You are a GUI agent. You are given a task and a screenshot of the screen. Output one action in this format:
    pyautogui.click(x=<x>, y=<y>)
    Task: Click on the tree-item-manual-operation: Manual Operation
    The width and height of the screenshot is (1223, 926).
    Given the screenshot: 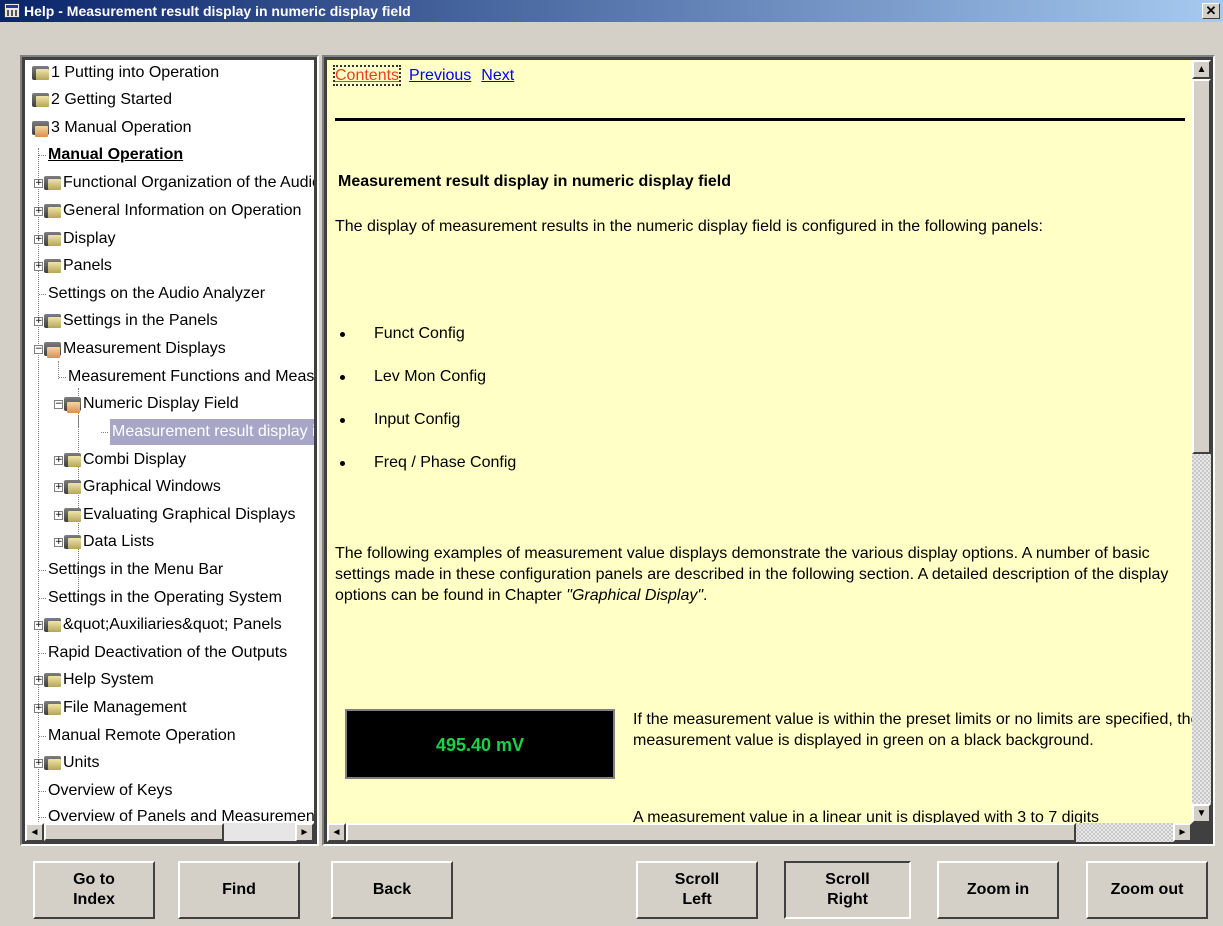 What is the action you would take?
    pyautogui.click(x=111, y=155)
    